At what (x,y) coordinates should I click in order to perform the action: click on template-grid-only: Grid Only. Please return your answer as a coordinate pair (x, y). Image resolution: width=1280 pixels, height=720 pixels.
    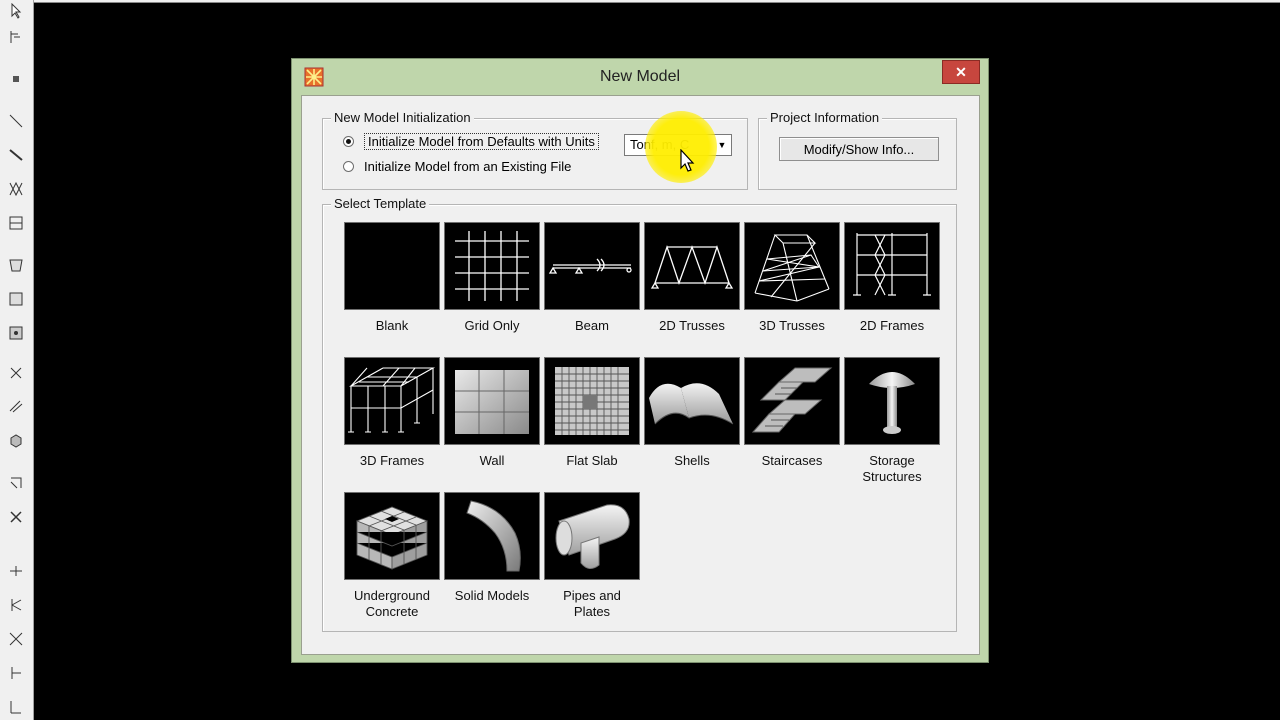
    Looking at the image, I should click on (492, 278).